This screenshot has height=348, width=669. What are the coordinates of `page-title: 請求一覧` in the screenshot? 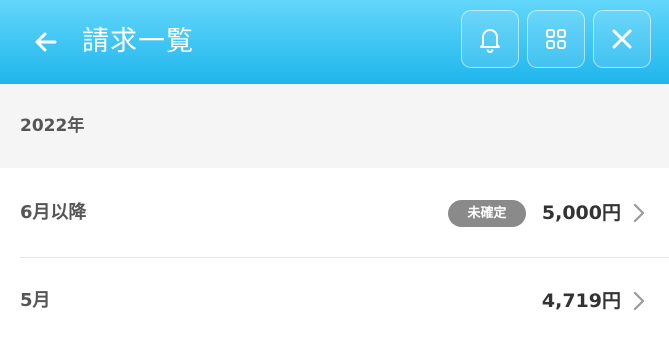 It's located at (138, 41).